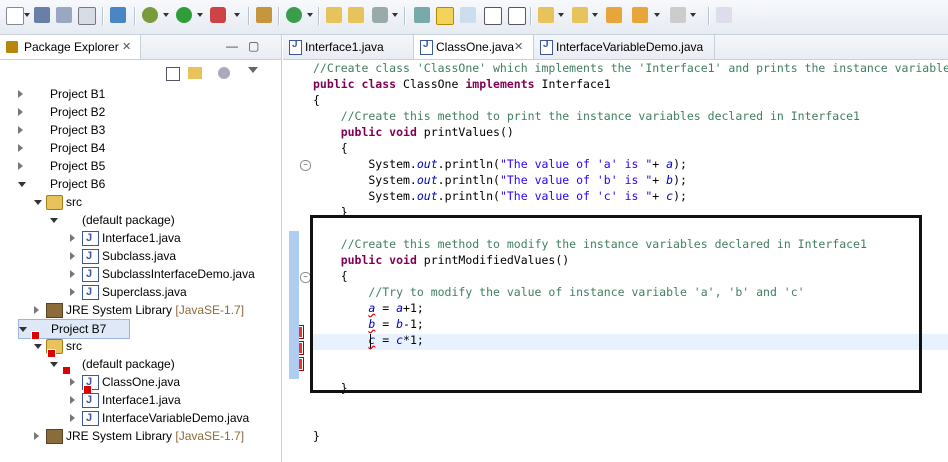 Image resolution: width=948 pixels, height=462 pixels. Describe the element at coordinates (15, 16) in the screenshot. I see `new-icon` at that location.